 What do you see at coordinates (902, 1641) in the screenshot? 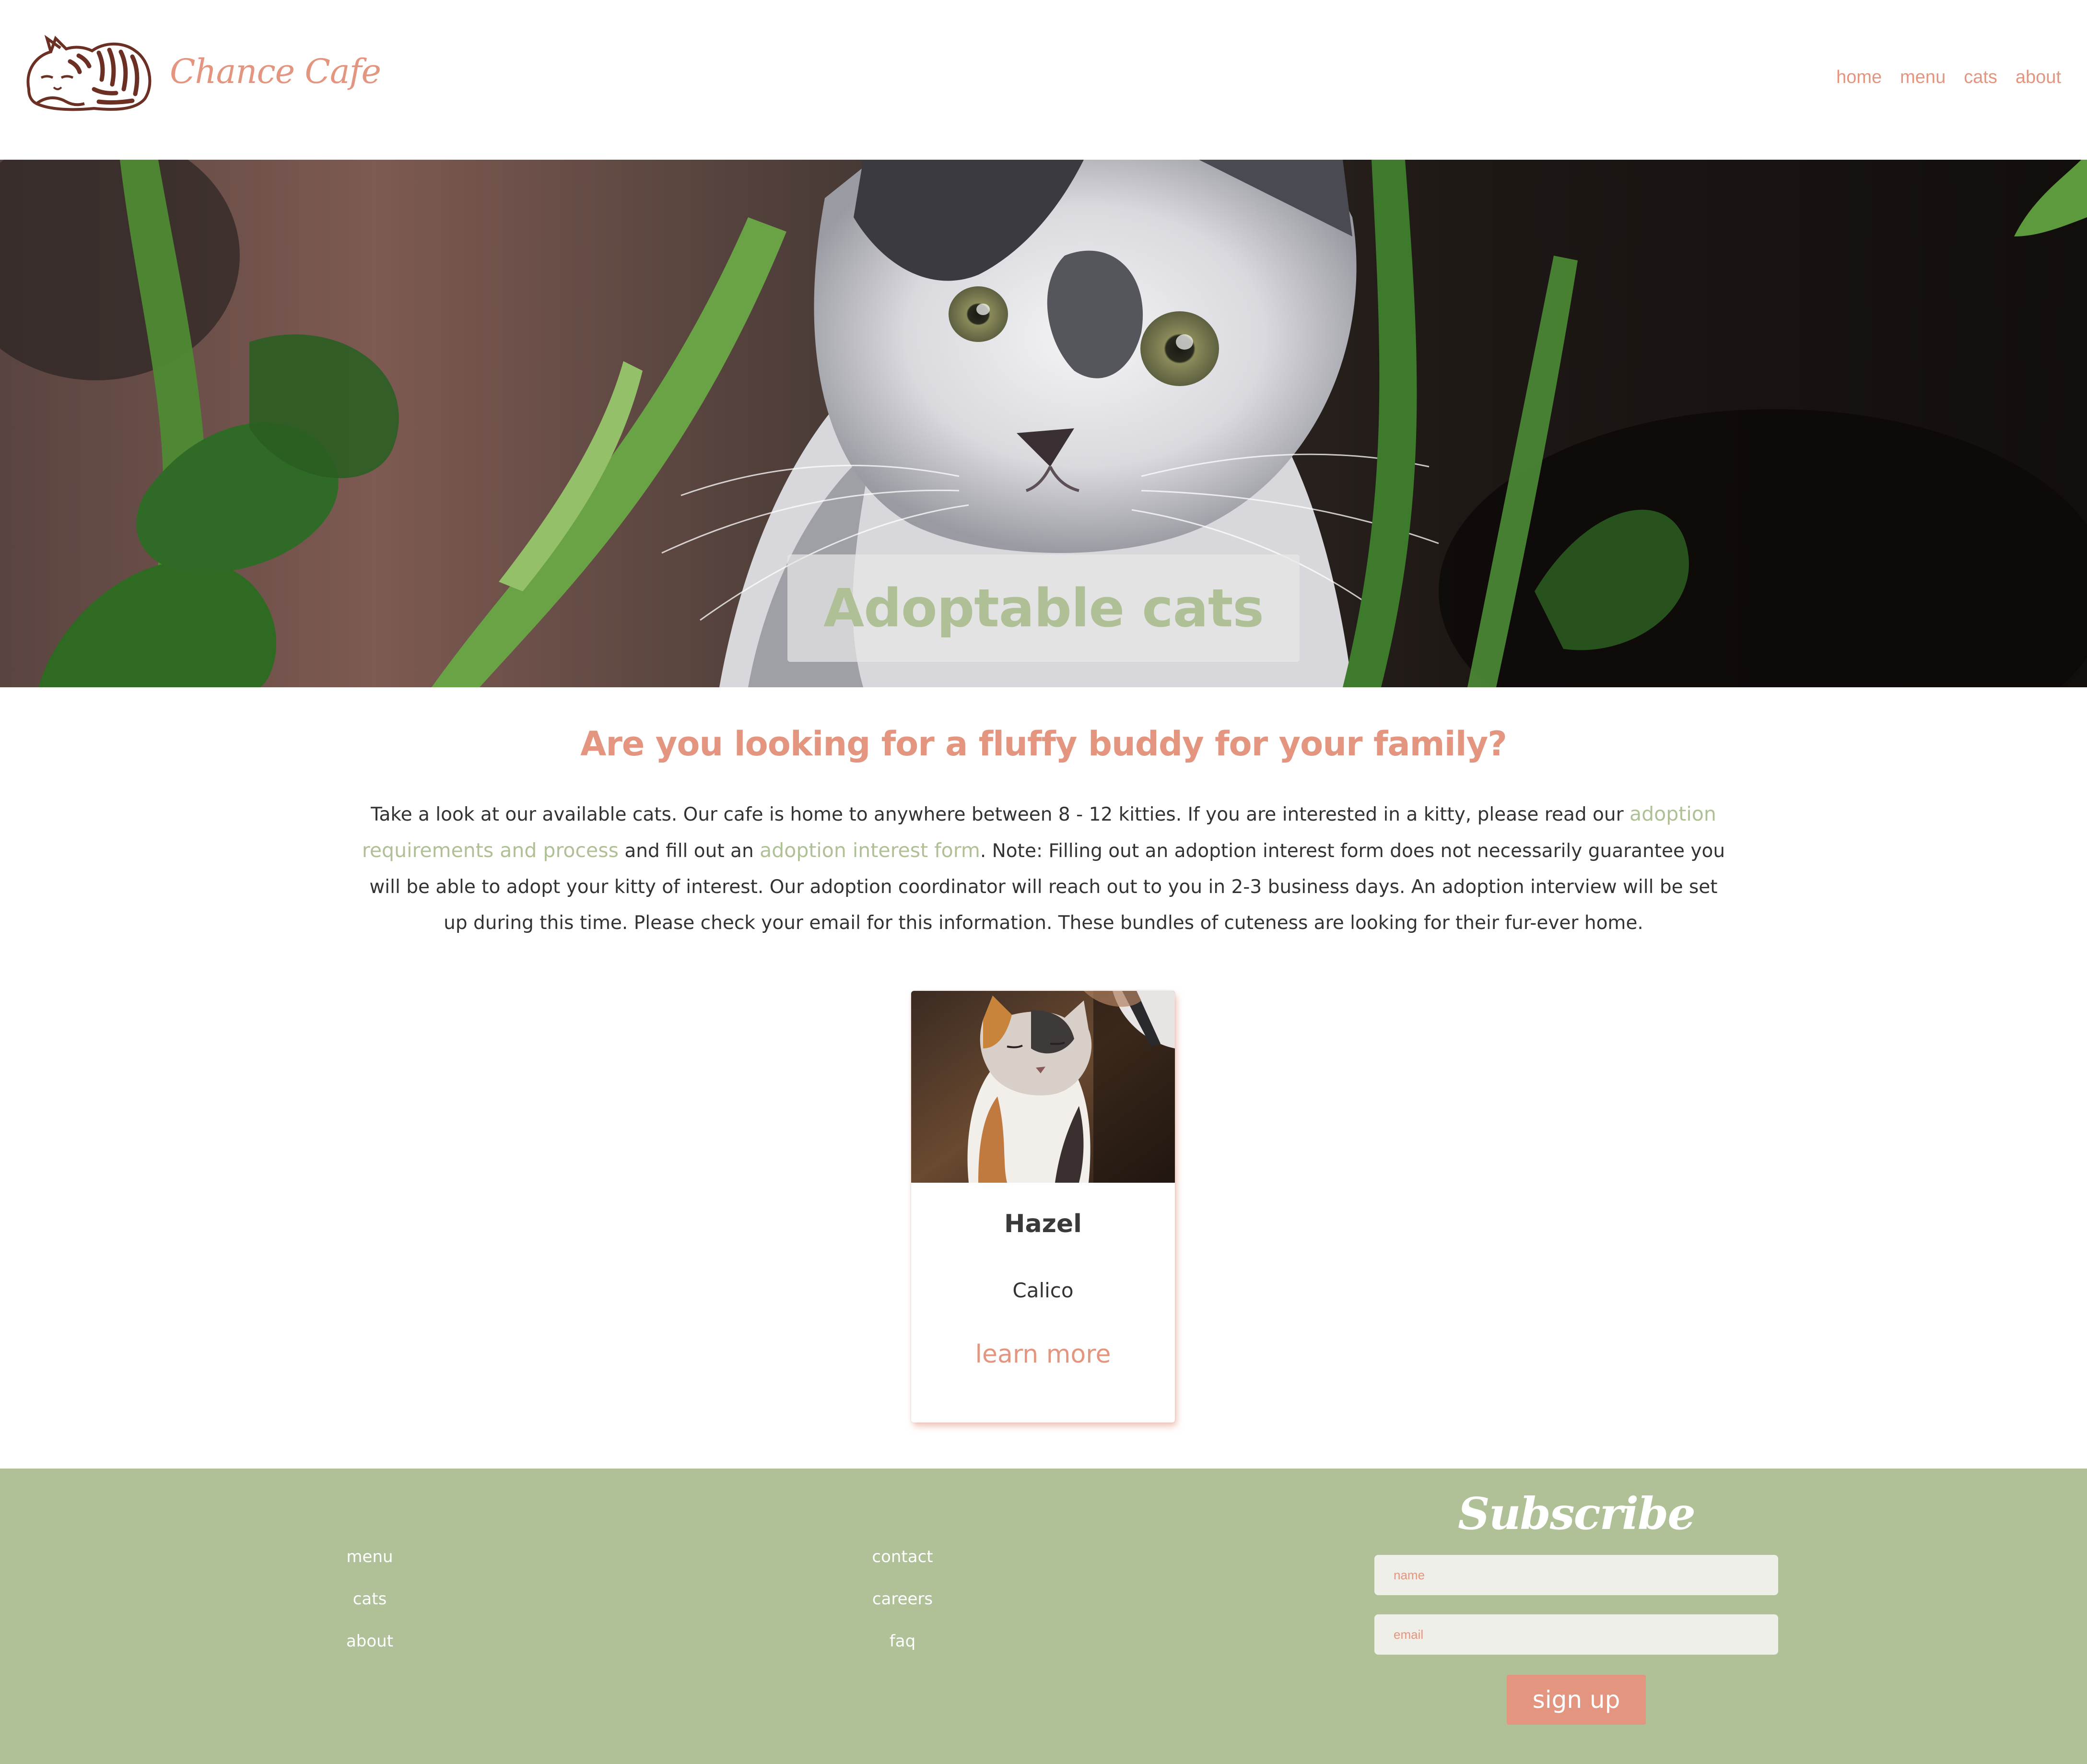
I see `footer-link-faq: faq` at bounding box center [902, 1641].